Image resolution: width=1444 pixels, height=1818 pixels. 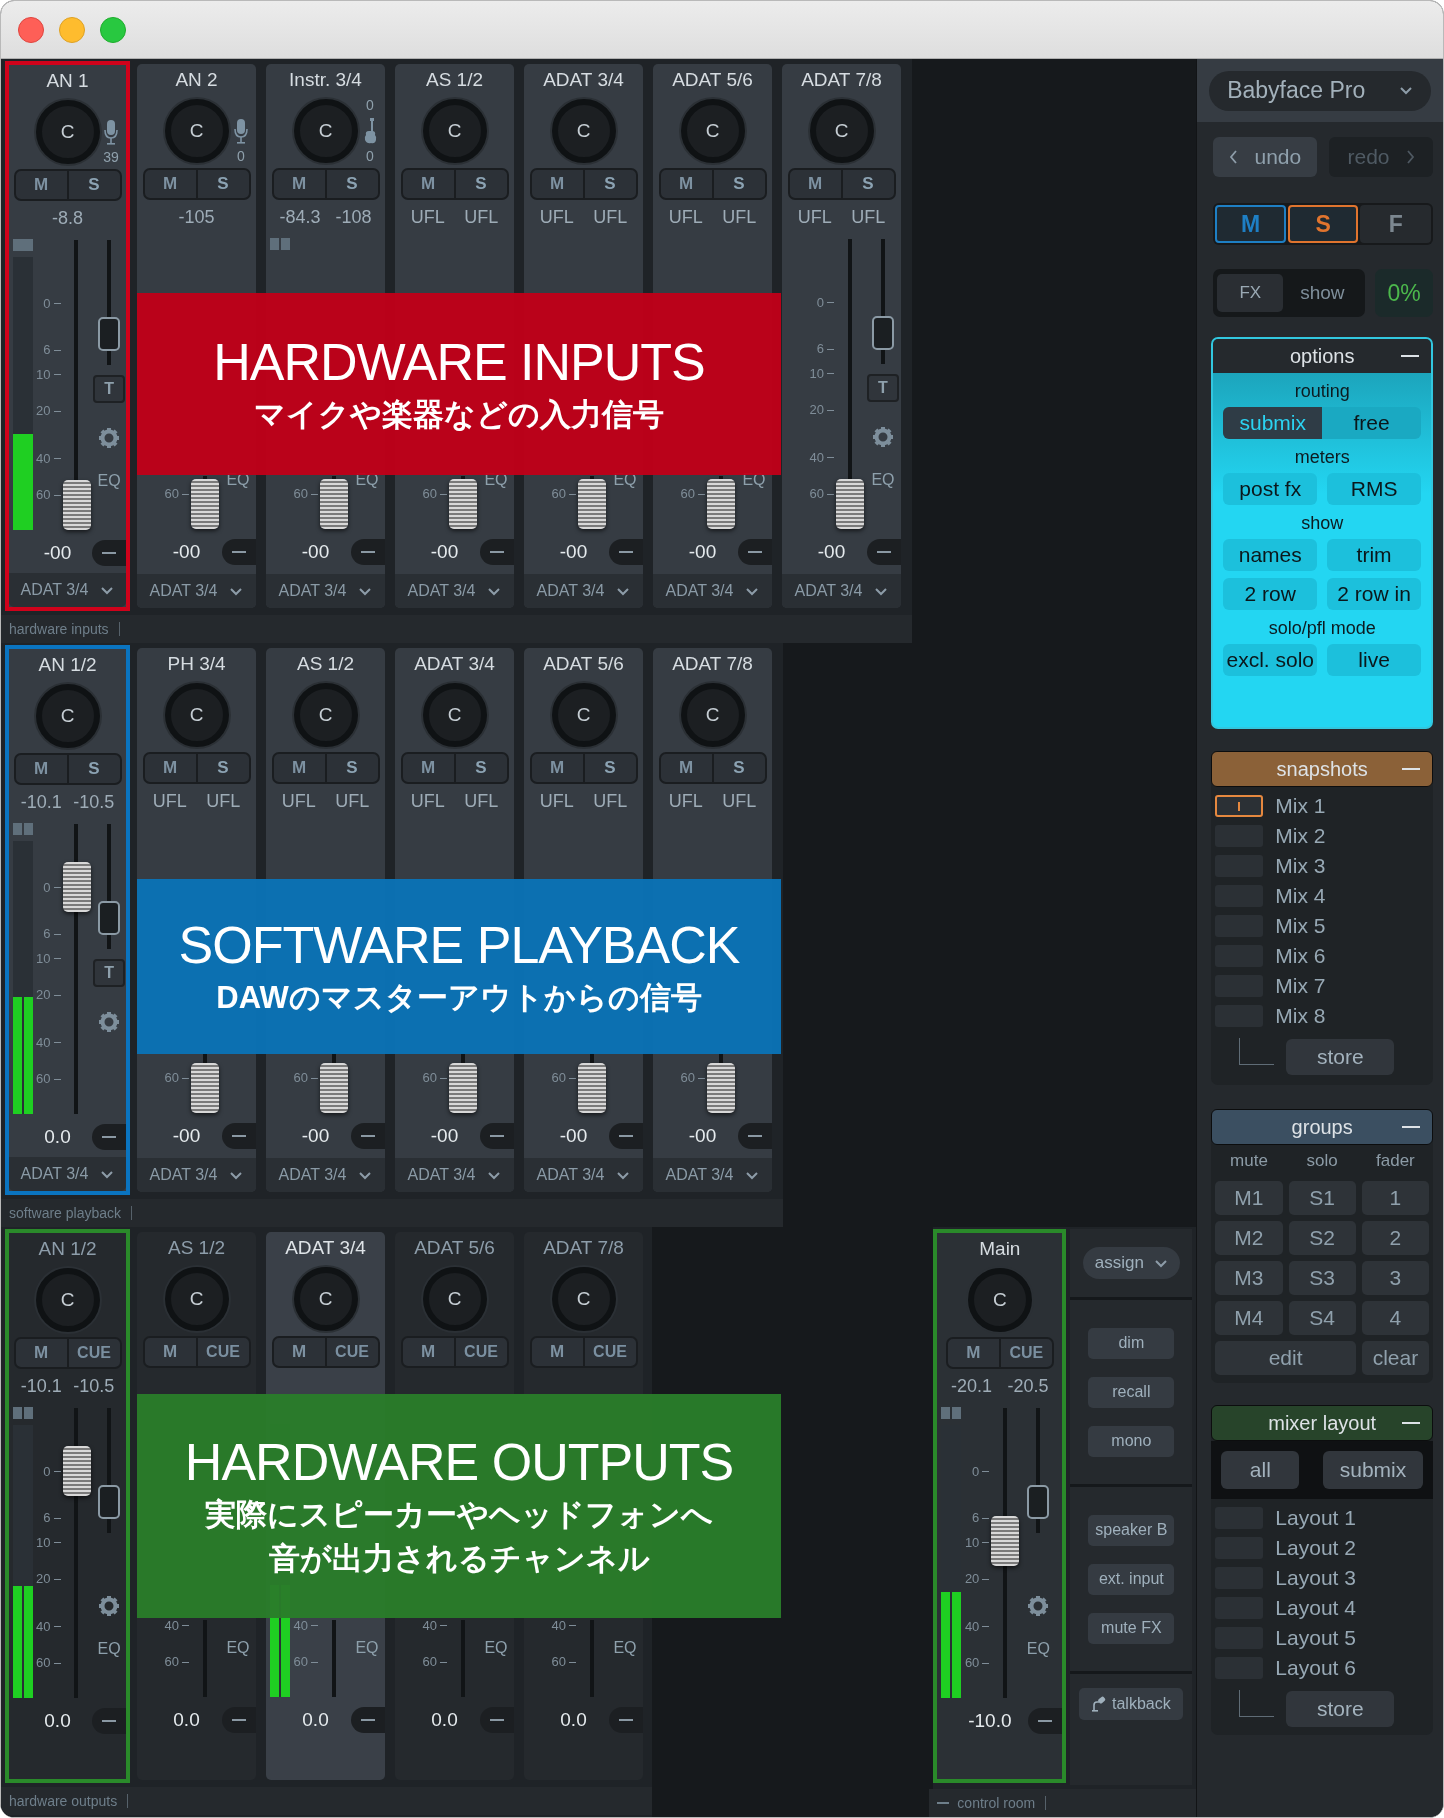 What do you see at coordinates (1249, 1278) in the screenshot?
I see `group-button: M3` at bounding box center [1249, 1278].